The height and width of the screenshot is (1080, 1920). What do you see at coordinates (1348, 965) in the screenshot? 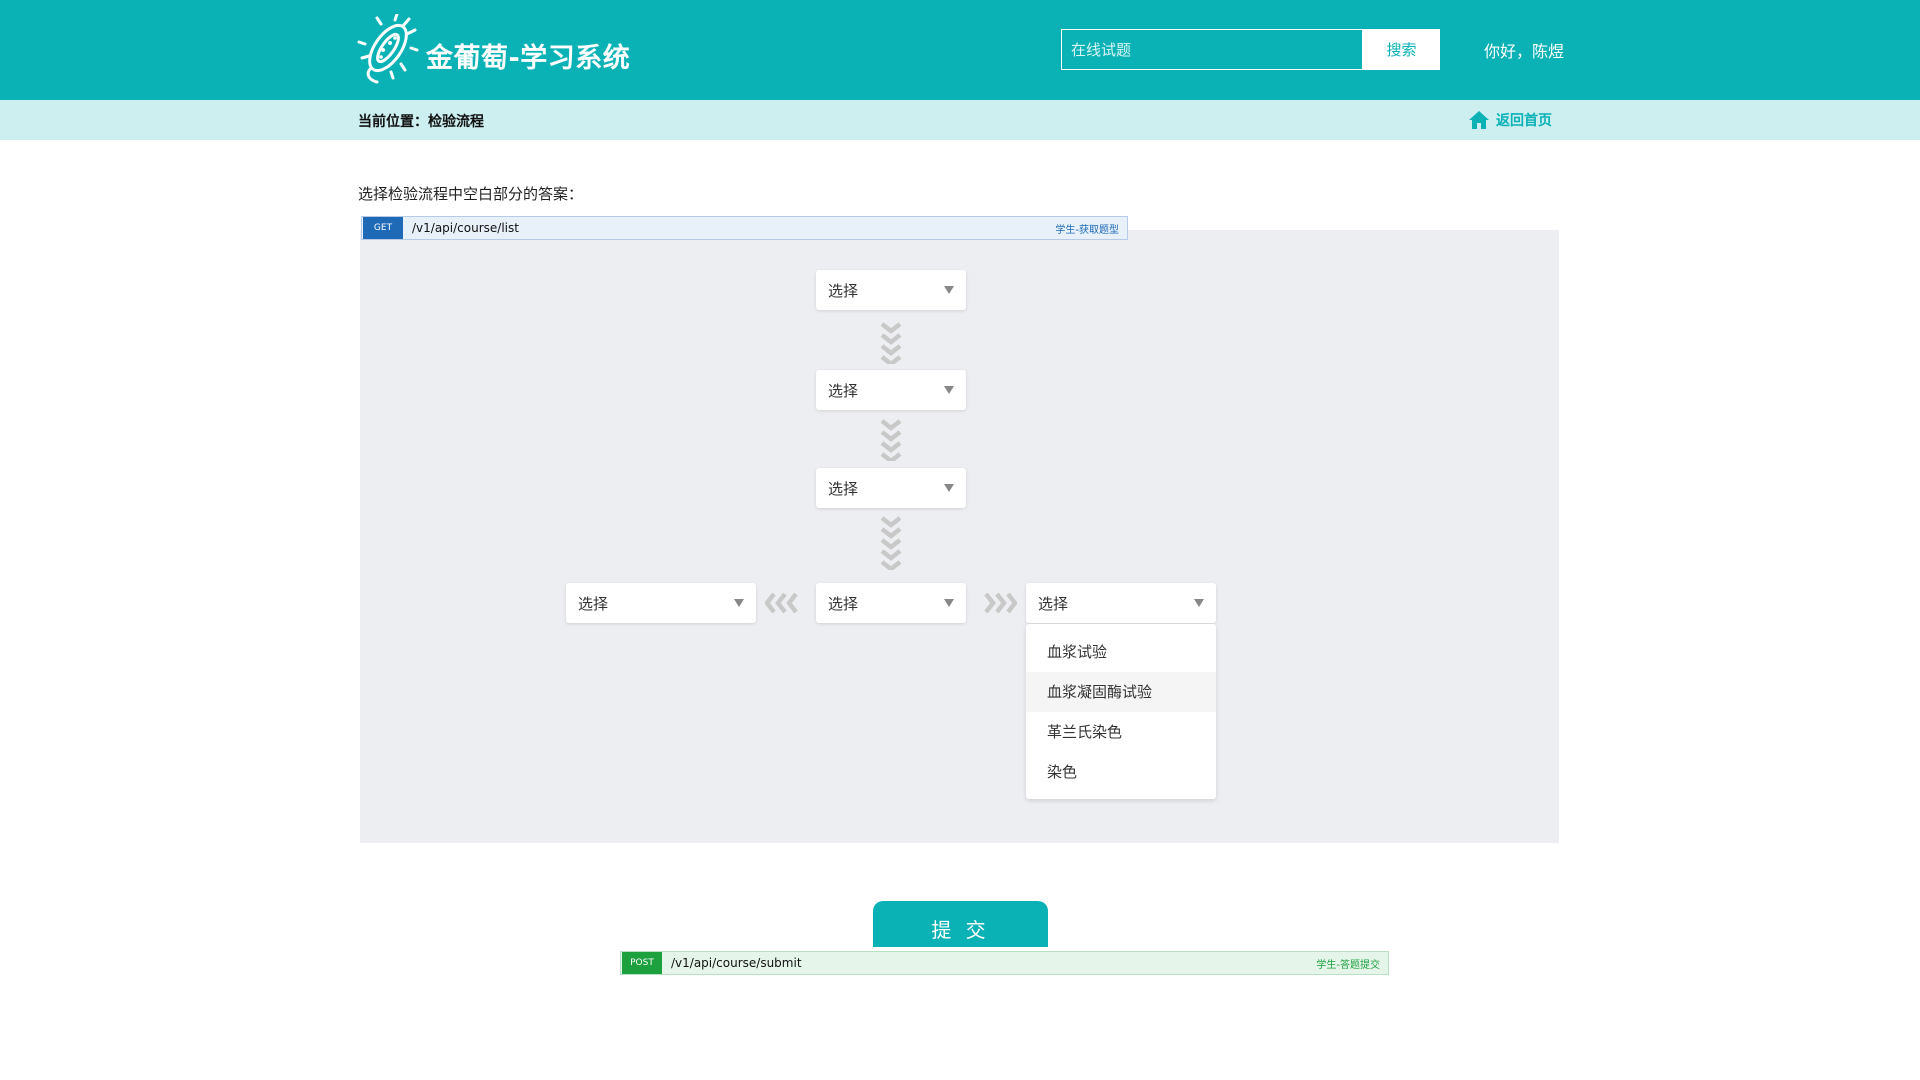
I see `api-description: 学生-答题提交` at bounding box center [1348, 965].